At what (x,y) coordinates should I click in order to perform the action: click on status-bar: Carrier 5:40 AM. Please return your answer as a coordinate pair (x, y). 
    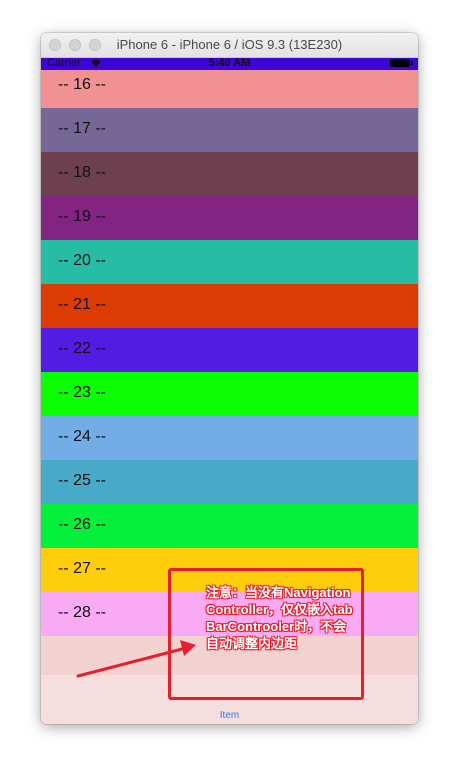
    Looking at the image, I should click on (229, 64).